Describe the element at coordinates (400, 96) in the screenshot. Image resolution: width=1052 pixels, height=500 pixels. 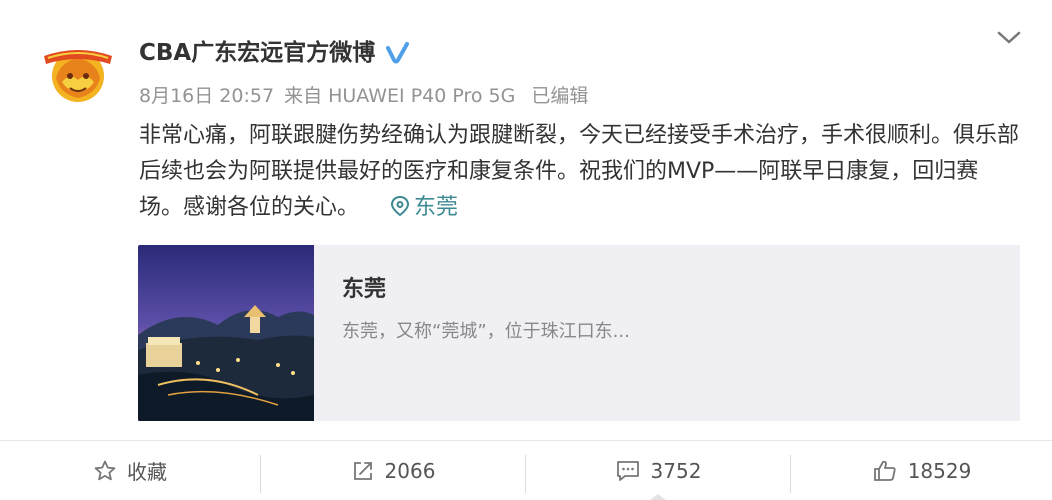
I see `post-source: 来自 HUAWEI P40 Pro 5G` at that location.